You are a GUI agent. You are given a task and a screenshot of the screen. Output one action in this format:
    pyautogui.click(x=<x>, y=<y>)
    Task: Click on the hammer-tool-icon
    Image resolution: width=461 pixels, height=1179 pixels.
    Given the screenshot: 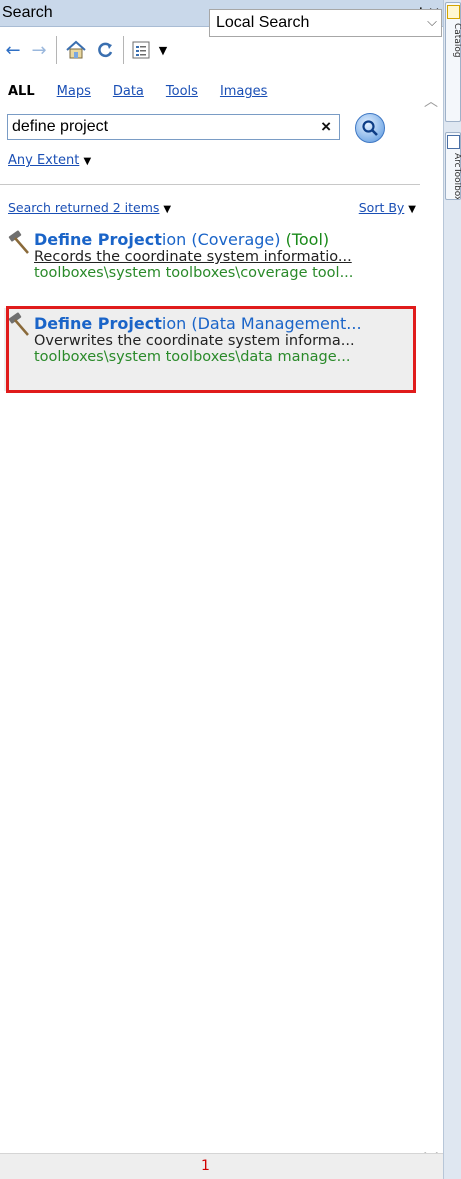 What is the action you would take?
    pyautogui.click(x=18, y=242)
    